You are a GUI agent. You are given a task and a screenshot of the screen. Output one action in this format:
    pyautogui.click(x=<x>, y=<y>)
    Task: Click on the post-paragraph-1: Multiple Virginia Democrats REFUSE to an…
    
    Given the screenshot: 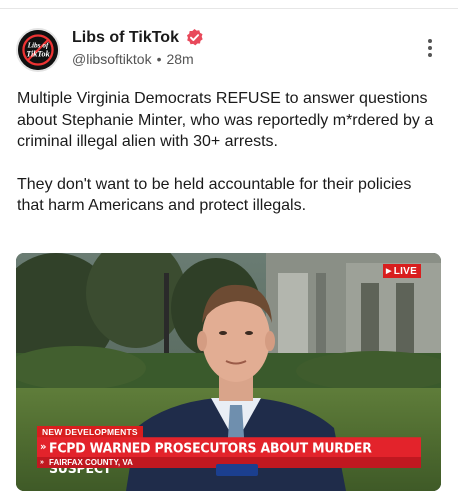 What is the action you would take?
    pyautogui.click(x=225, y=120)
    